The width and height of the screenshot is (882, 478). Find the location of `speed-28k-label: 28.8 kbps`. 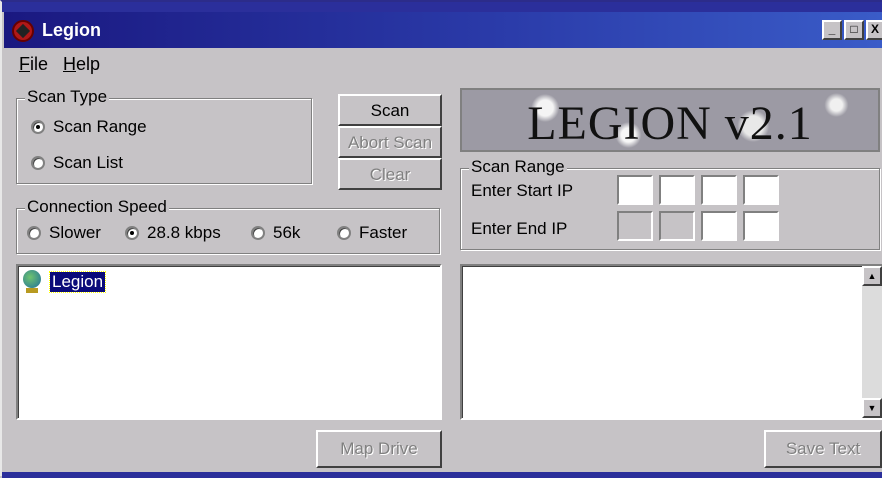

speed-28k-label: 28.8 kbps is located at coordinates (184, 232).